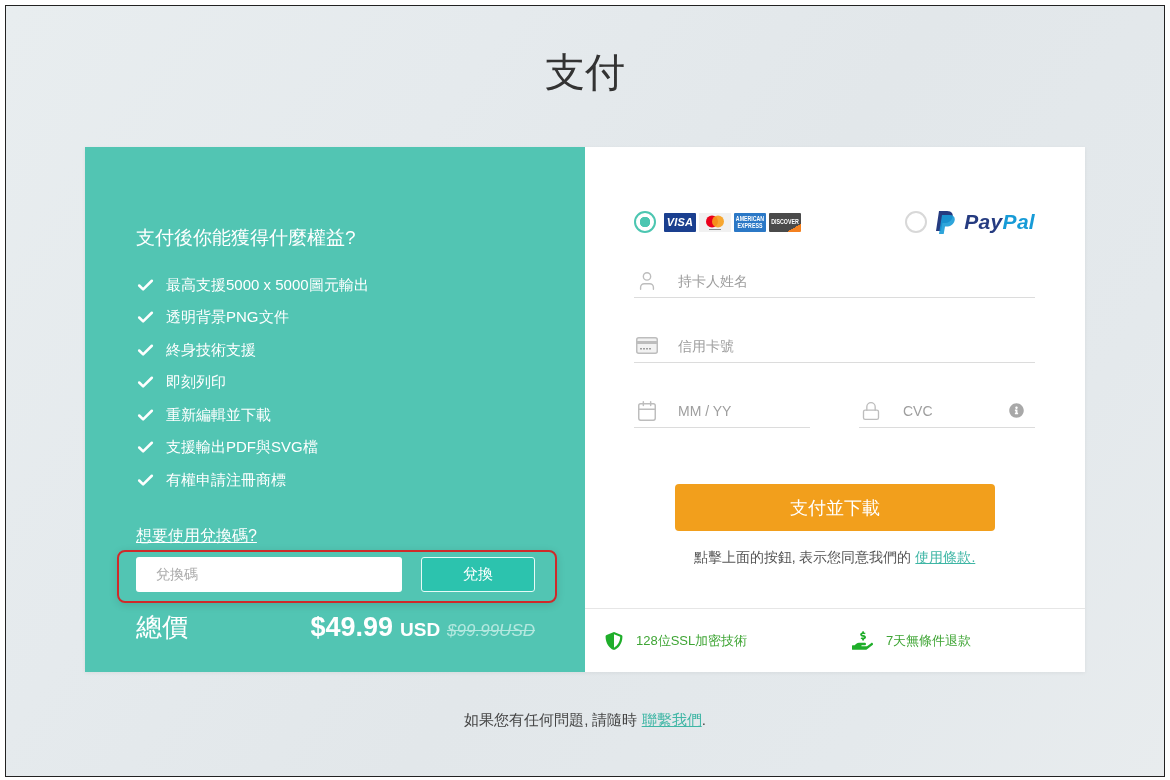 The image size is (1170, 780). What do you see at coordinates (614, 640) in the screenshot?
I see `shield-icon` at bounding box center [614, 640].